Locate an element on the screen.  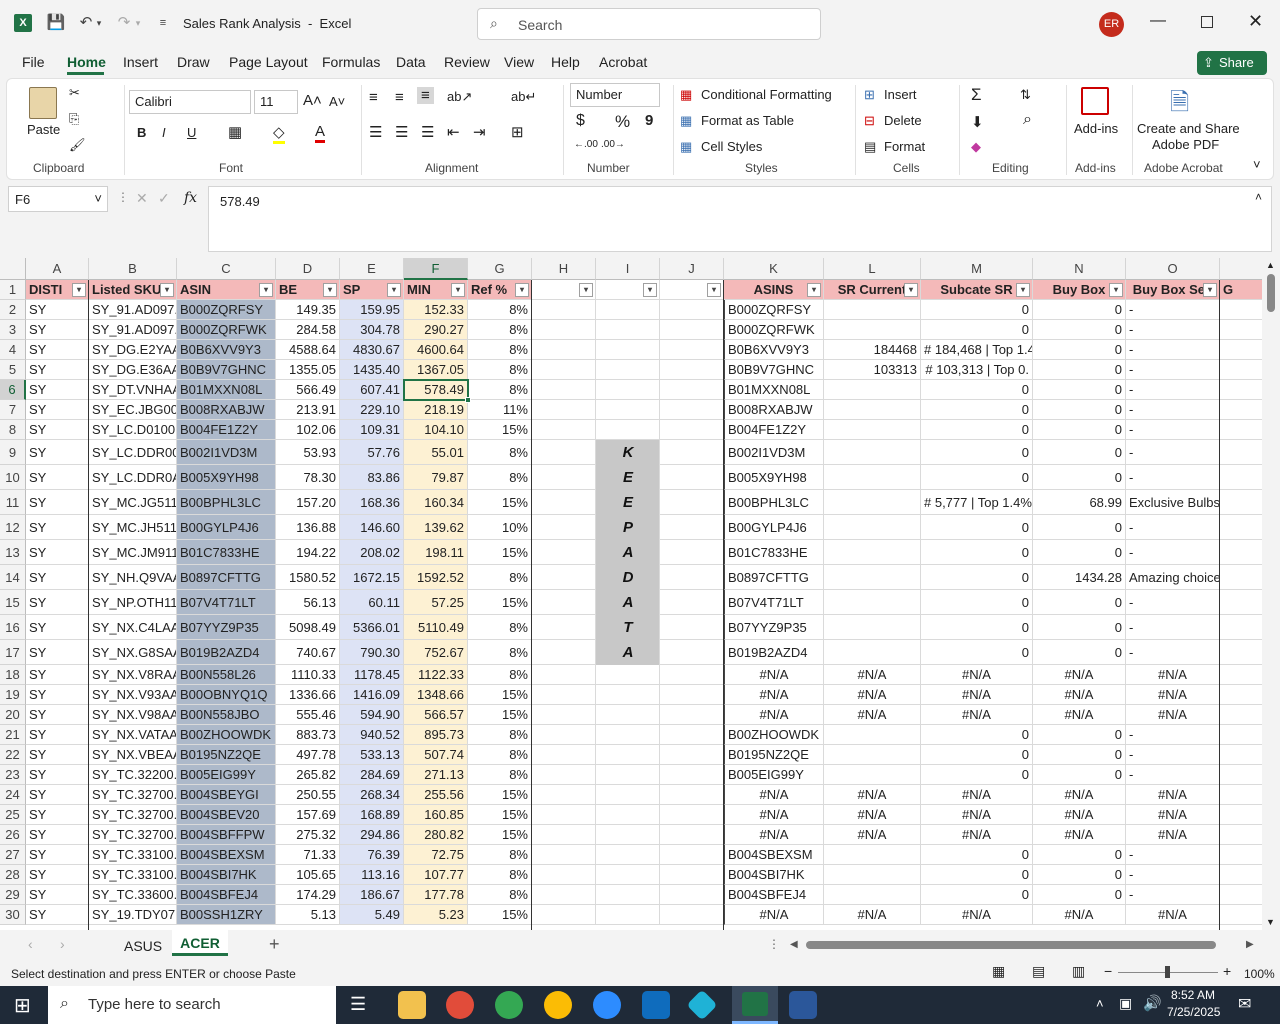
row-header-11: 11 is located at coordinates (13, 502).